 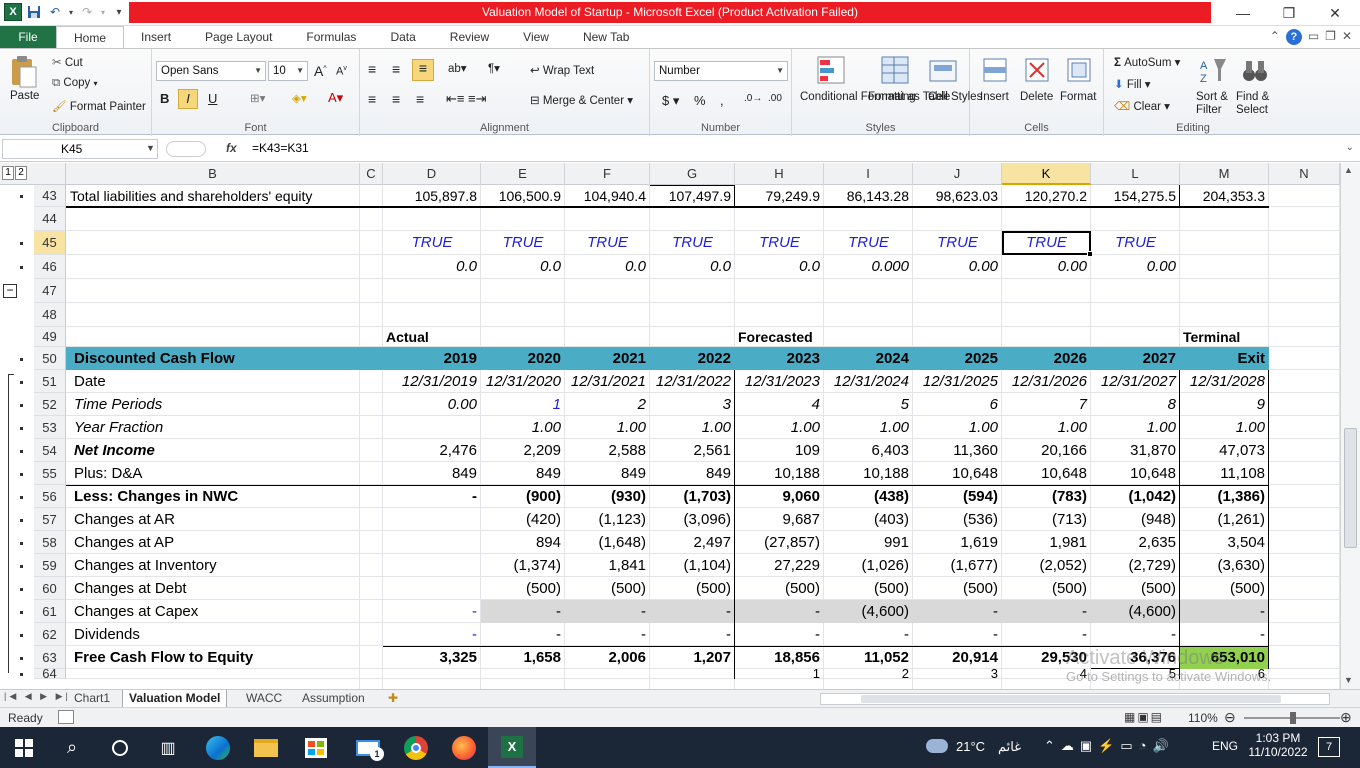 What do you see at coordinates (1224, 174) in the screenshot?
I see `column-header-m: M` at bounding box center [1224, 174].